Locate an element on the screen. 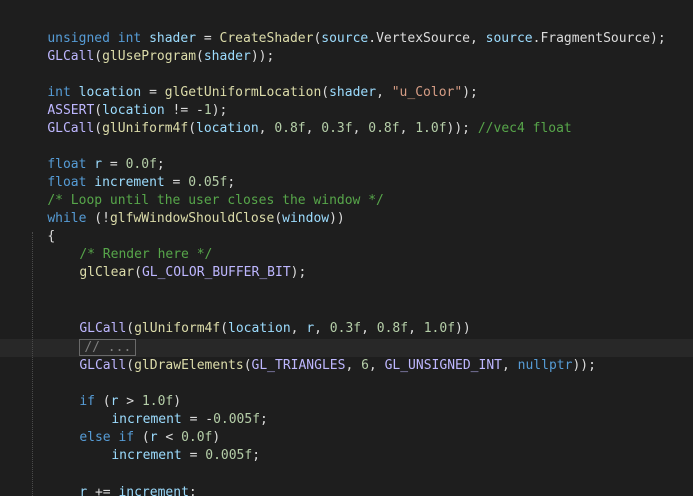  function-token: glClear is located at coordinates (107, 272).